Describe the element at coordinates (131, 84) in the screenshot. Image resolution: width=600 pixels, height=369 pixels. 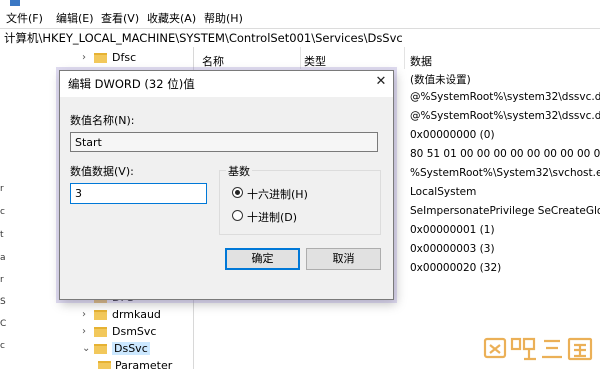
I see `dialog-title: 编辑 DWORD (32 位)值` at that location.